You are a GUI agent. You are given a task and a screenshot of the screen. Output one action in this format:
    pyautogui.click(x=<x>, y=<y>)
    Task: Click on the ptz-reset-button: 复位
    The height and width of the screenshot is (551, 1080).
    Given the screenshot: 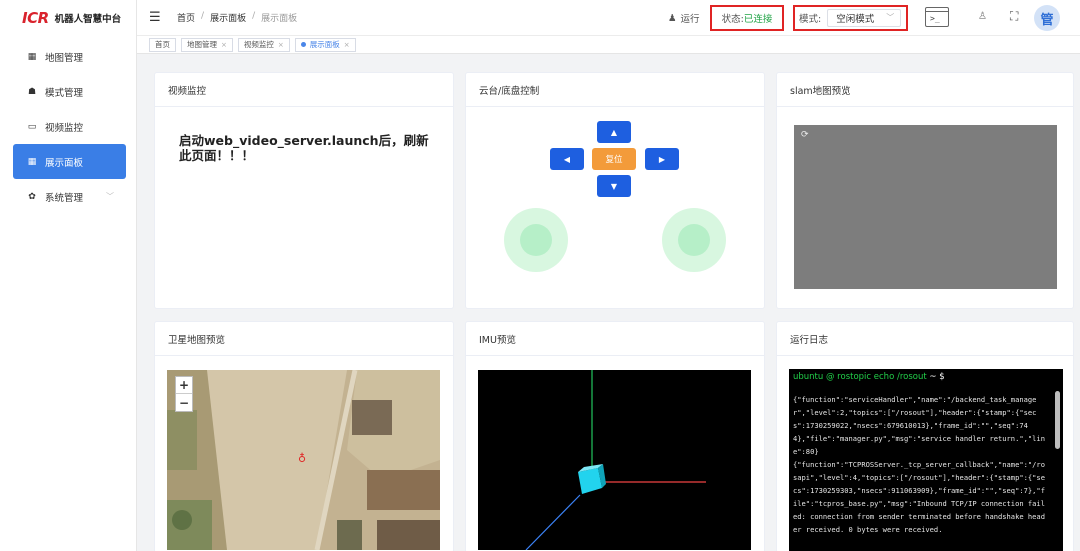 What is the action you would take?
    pyautogui.click(x=614, y=159)
    